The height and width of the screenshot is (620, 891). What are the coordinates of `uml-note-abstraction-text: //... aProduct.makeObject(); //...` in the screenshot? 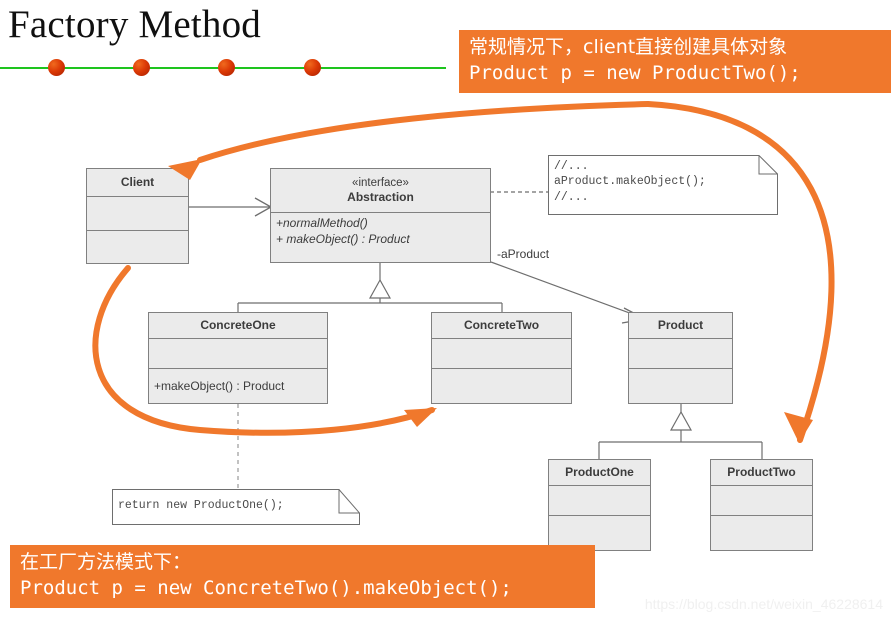 It's located at (630, 182).